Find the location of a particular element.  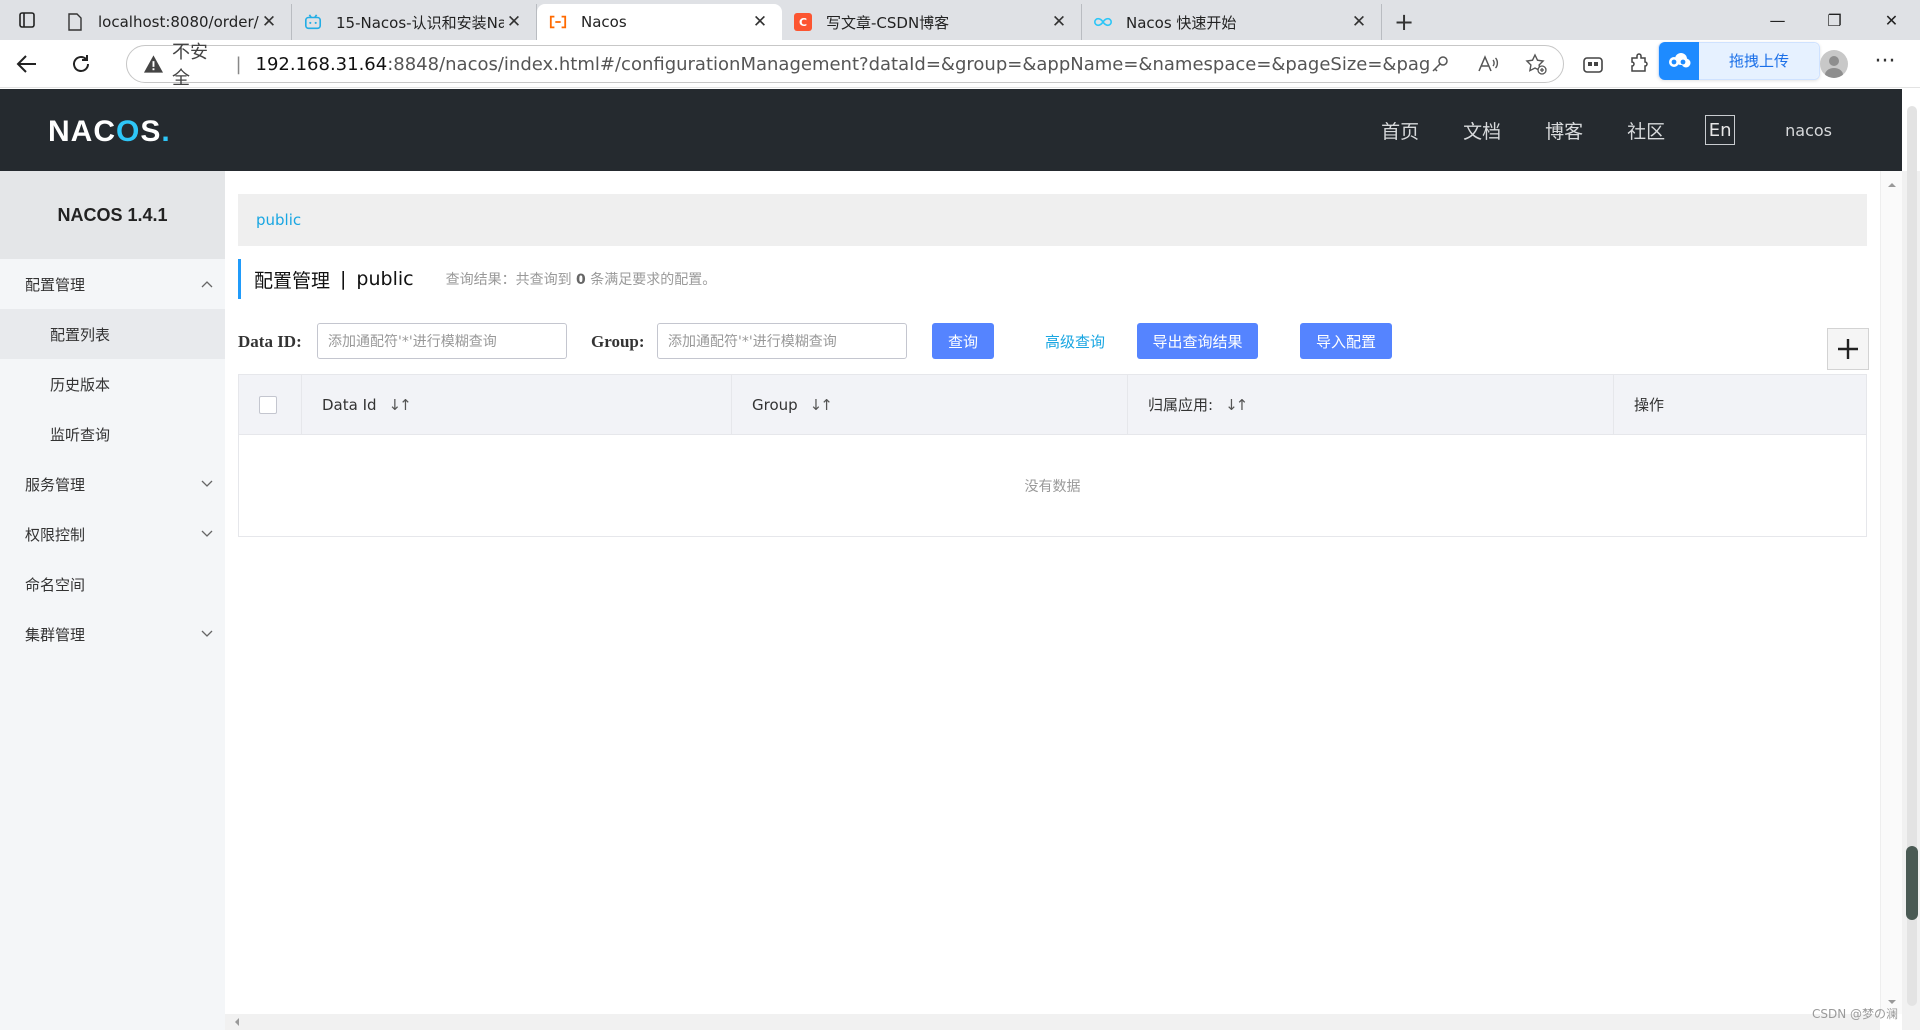

collections-icon is located at coordinates (1593, 64).